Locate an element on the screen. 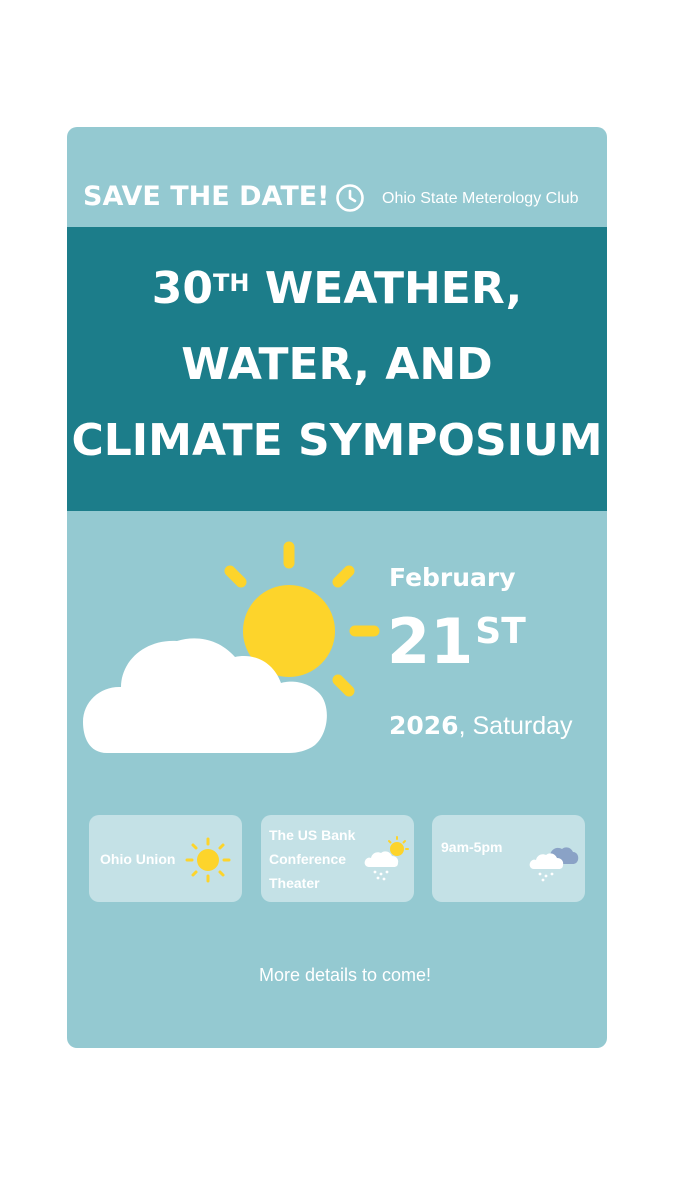  venue-pill: Ohio Union is located at coordinates (165, 858).